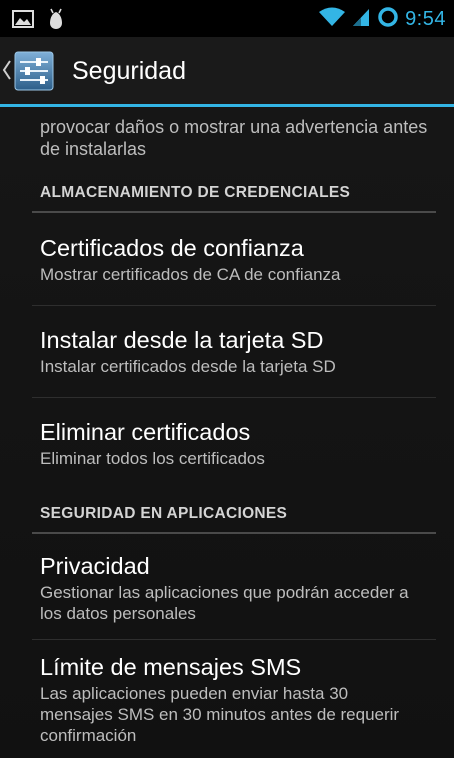 The height and width of the screenshot is (758, 454). Describe the element at coordinates (23, 21) in the screenshot. I see `picture-icon` at that location.